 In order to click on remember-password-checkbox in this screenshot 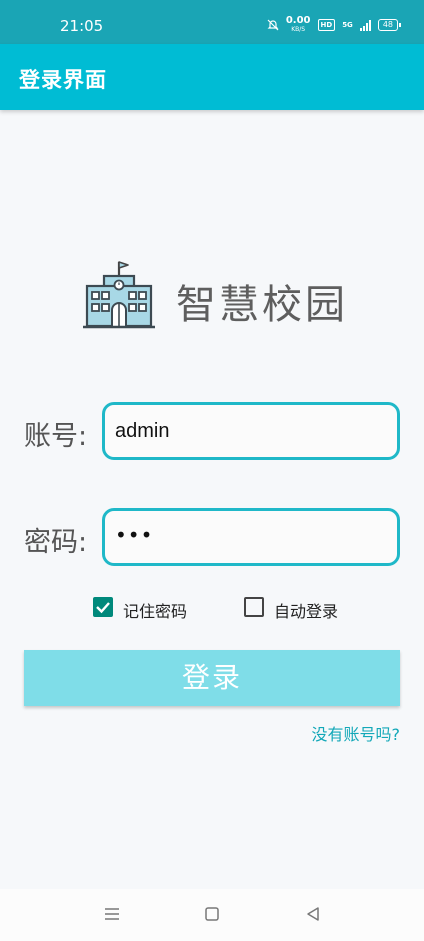, I will do `click(103, 607)`.